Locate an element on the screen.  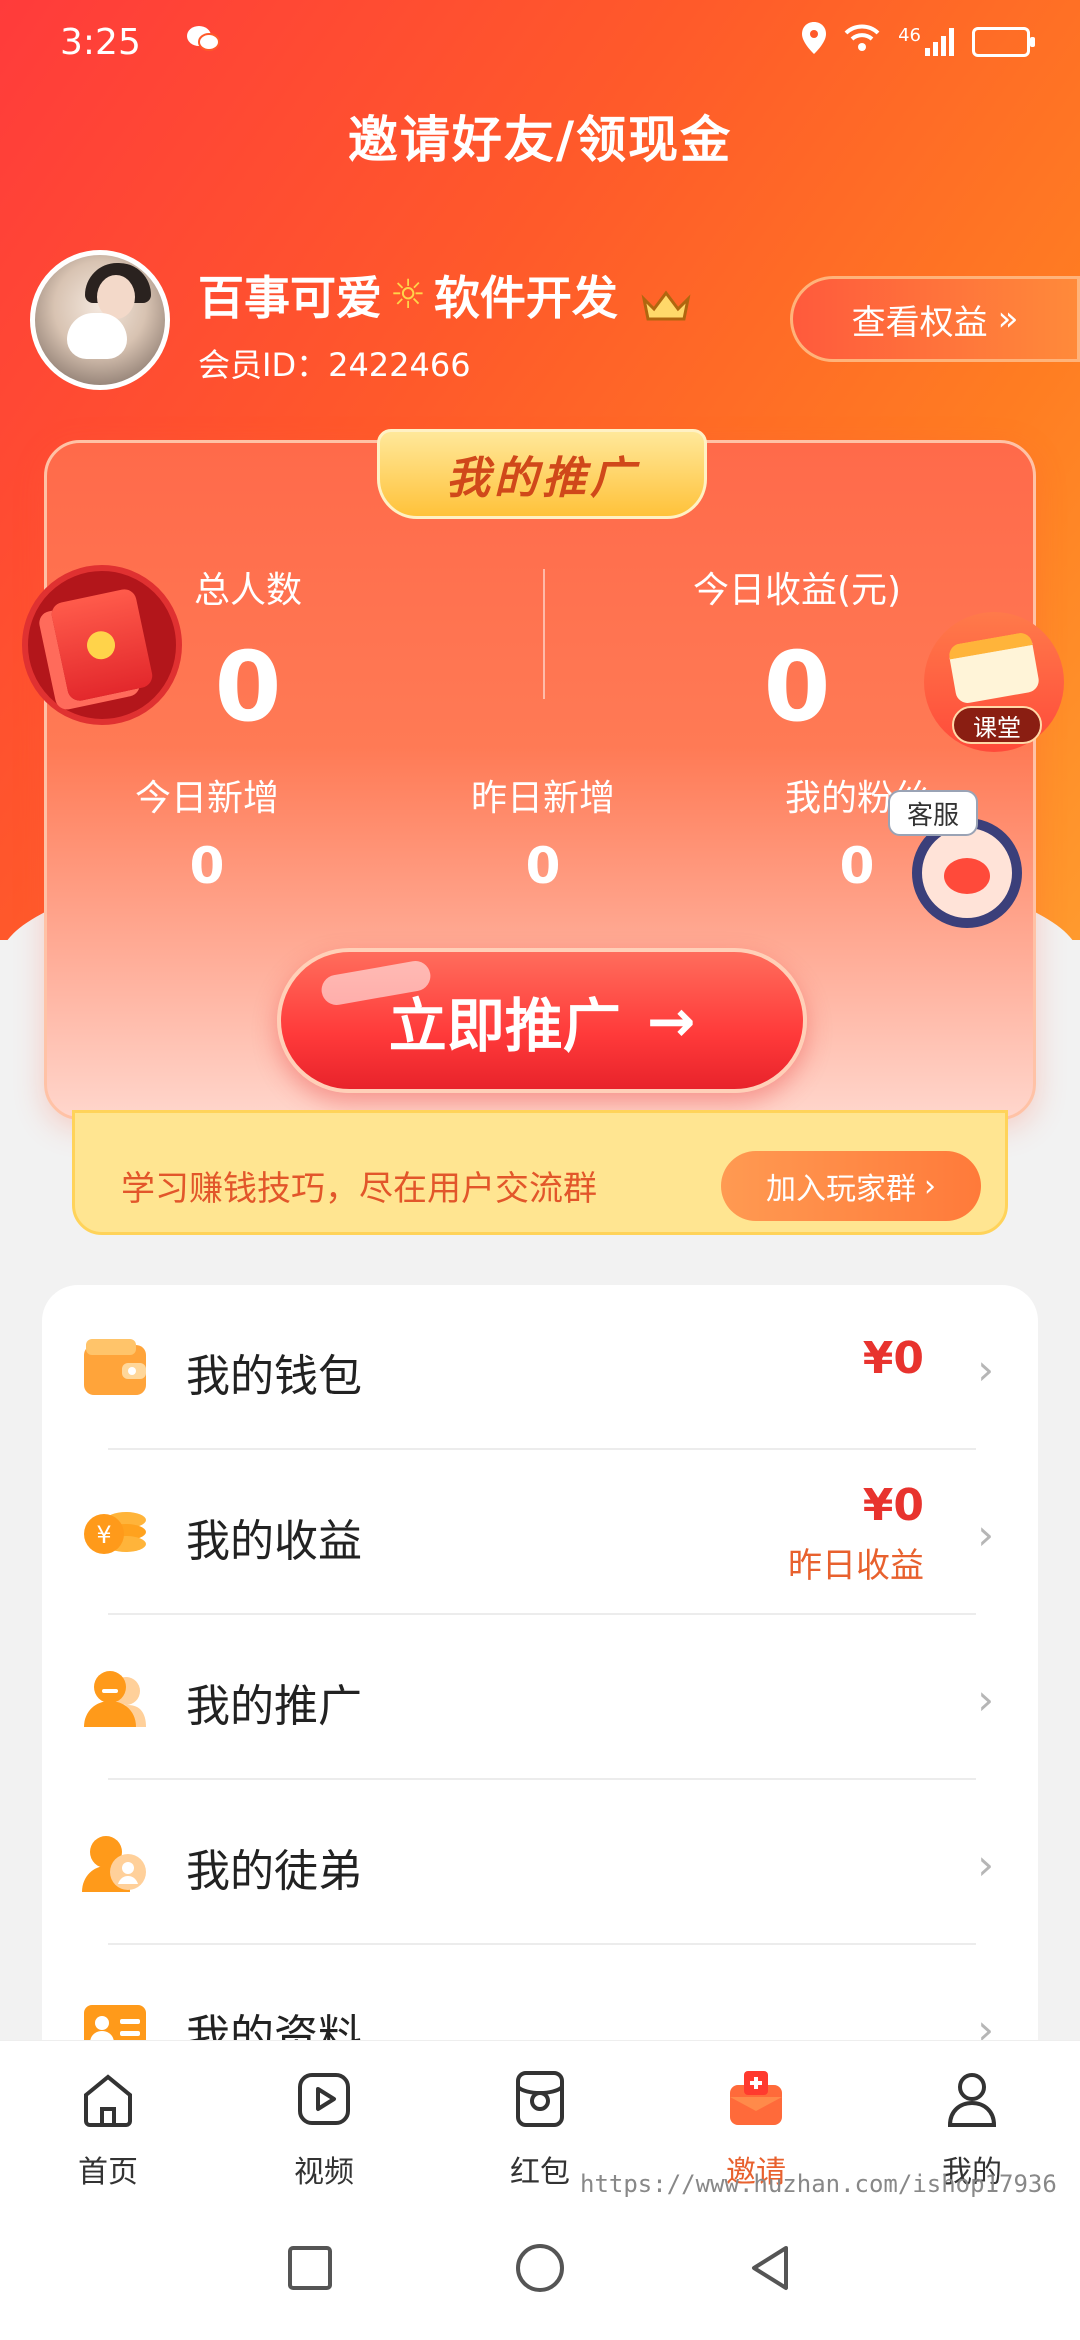
promote-now-button: 立即推广 → is located at coordinates (542, 1020).